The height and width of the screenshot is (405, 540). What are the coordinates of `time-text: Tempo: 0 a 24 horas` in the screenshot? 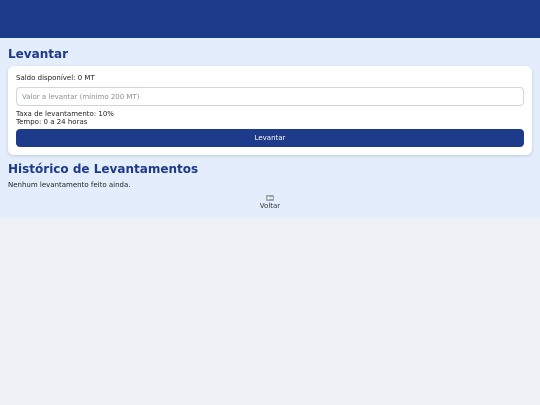 It's located at (52, 122).